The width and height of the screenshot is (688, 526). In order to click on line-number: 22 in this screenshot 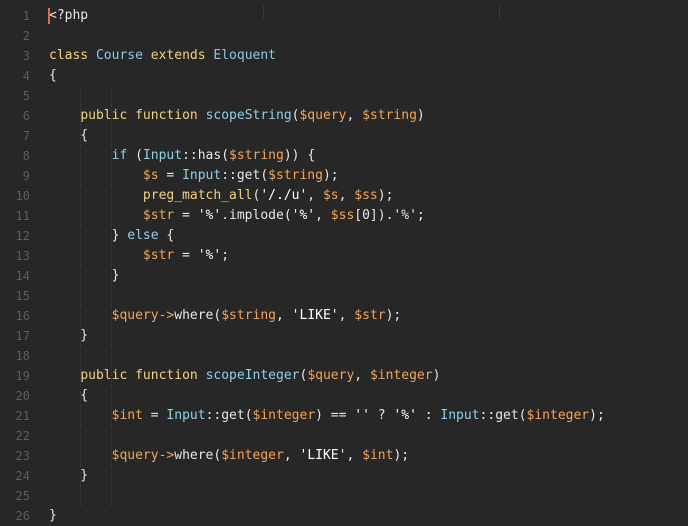, I will do `click(22, 436)`.